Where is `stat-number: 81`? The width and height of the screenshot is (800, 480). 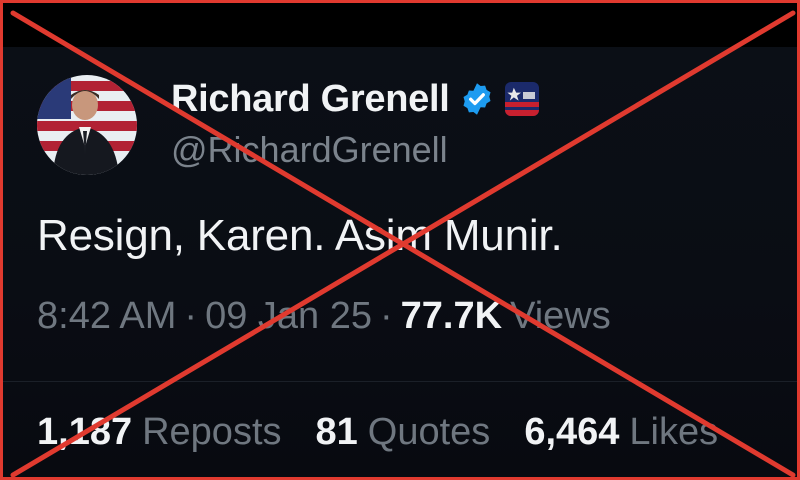
stat-number: 81 is located at coordinates (336, 432).